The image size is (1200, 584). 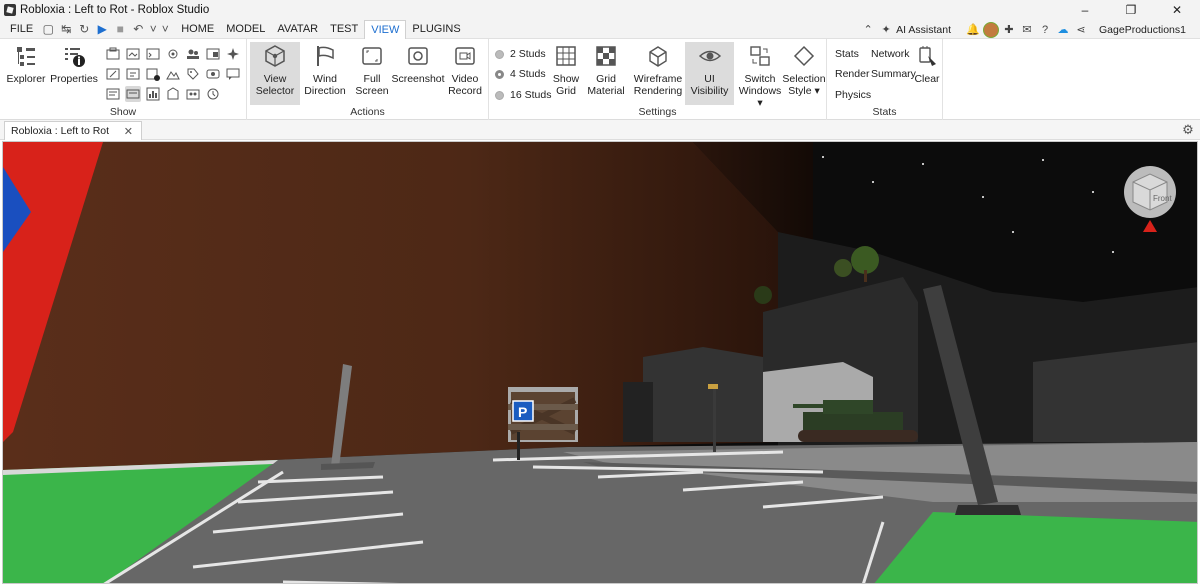 I want to click on localization-icon, so click(x=113, y=94).